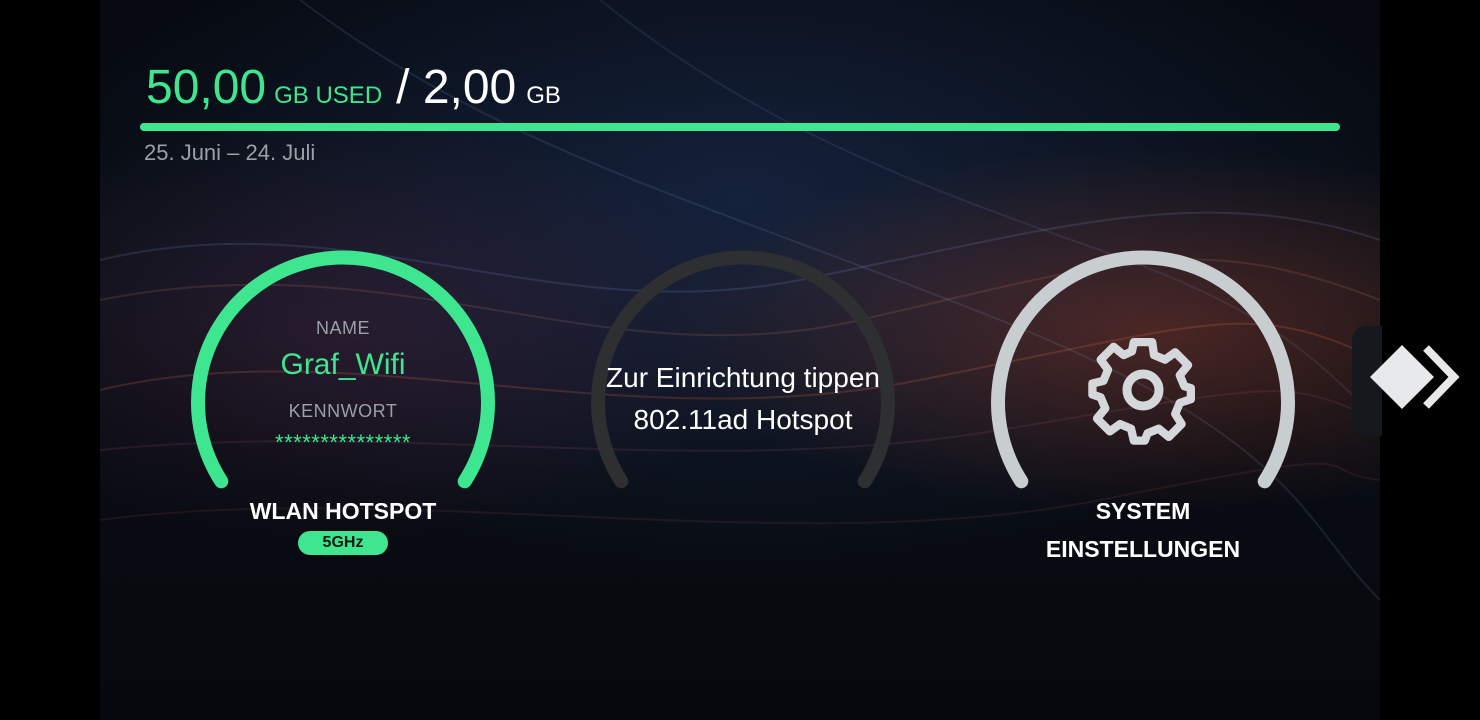 This screenshot has width=1480, height=720. I want to click on used-unit: GB USED, so click(328, 95).